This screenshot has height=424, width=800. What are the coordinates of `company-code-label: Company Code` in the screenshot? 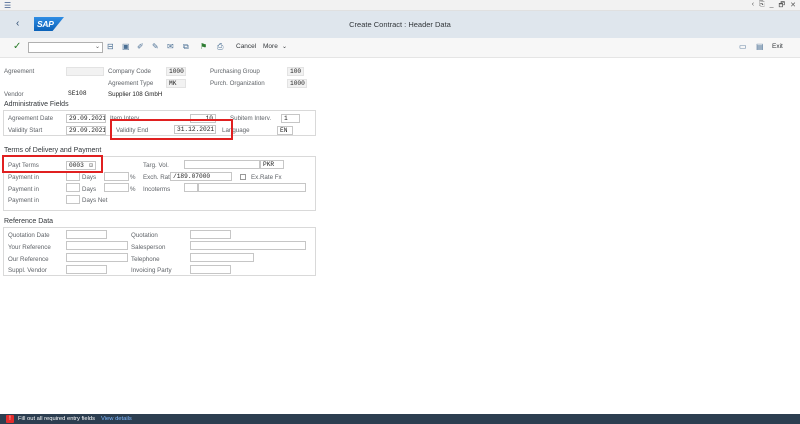 It's located at (129, 71).